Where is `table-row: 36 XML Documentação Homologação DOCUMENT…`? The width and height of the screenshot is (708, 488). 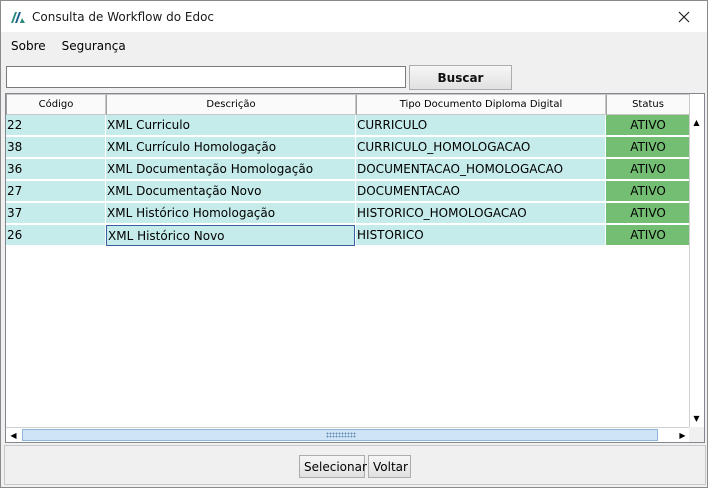 table-row: 36 XML Documentação Homologação DOCUMENT… is located at coordinates (348, 170).